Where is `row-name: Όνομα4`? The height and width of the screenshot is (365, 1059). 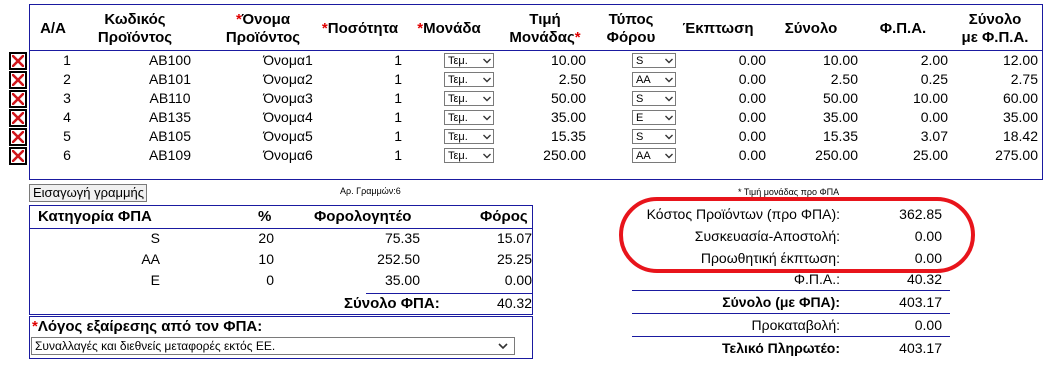
row-name: Όνομα4 is located at coordinates (288, 117).